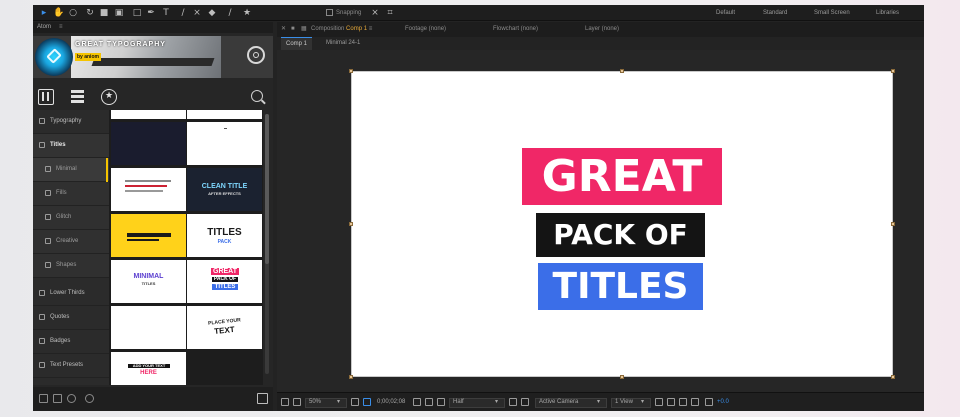  Describe the element at coordinates (643, 402) in the screenshot. I see `chevron-down-icon: ▾` at that location.